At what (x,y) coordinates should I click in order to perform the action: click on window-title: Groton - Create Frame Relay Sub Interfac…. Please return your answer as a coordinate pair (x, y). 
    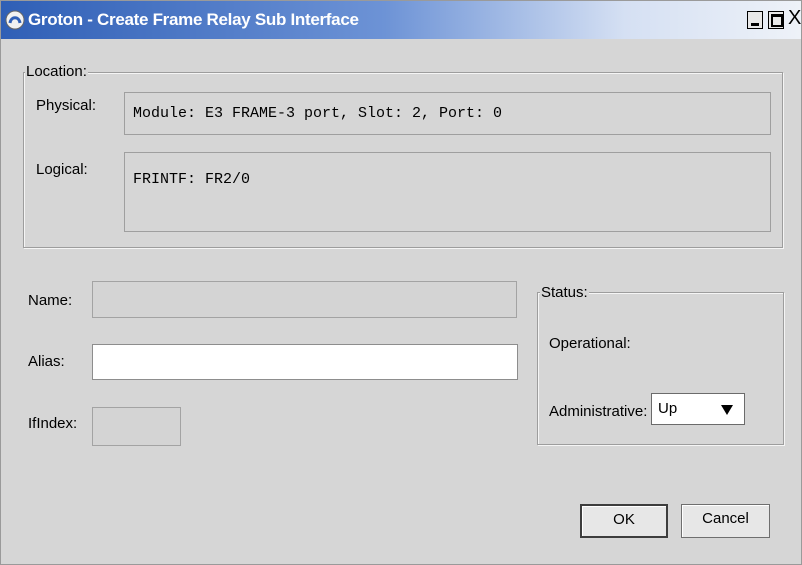
    Looking at the image, I should click on (193, 19).